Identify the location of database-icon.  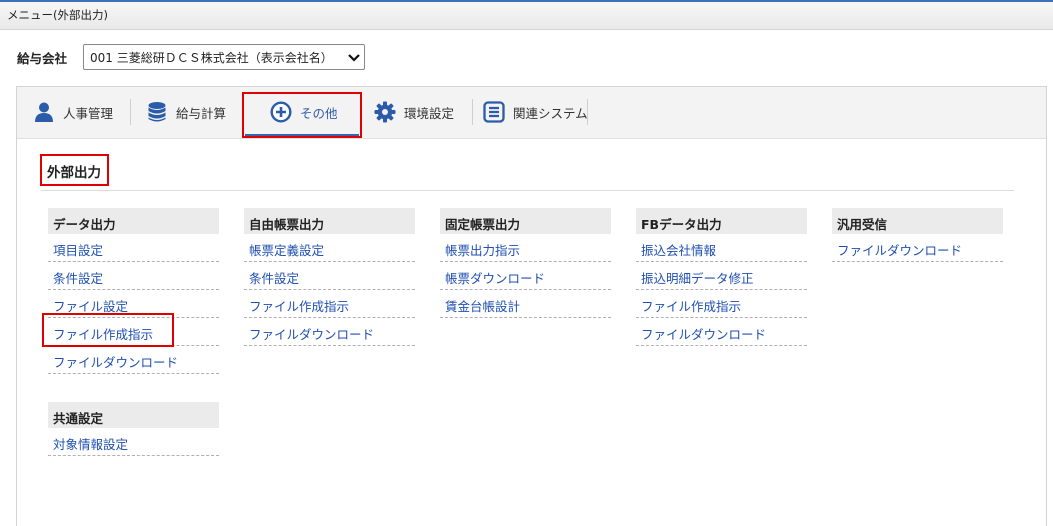
(157, 112).